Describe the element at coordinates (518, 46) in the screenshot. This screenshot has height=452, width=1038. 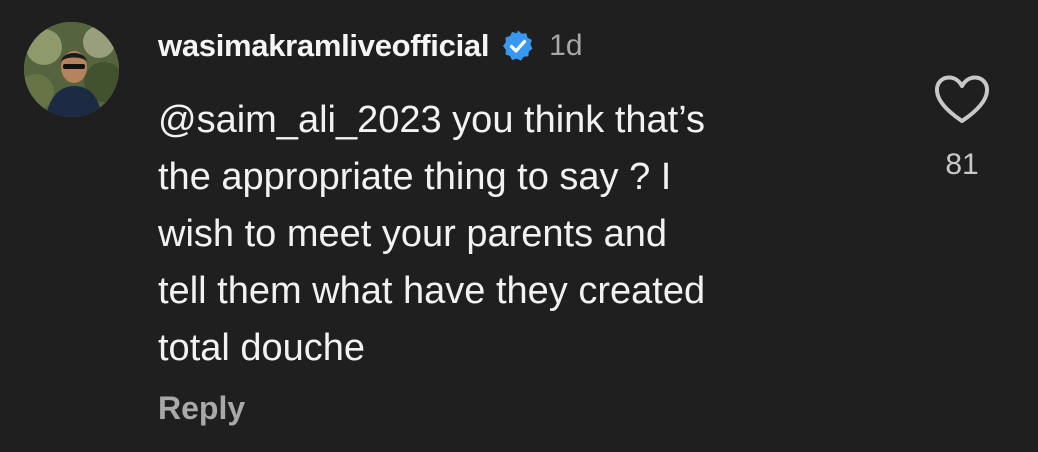
I see `verified-badge-icon` at that location.